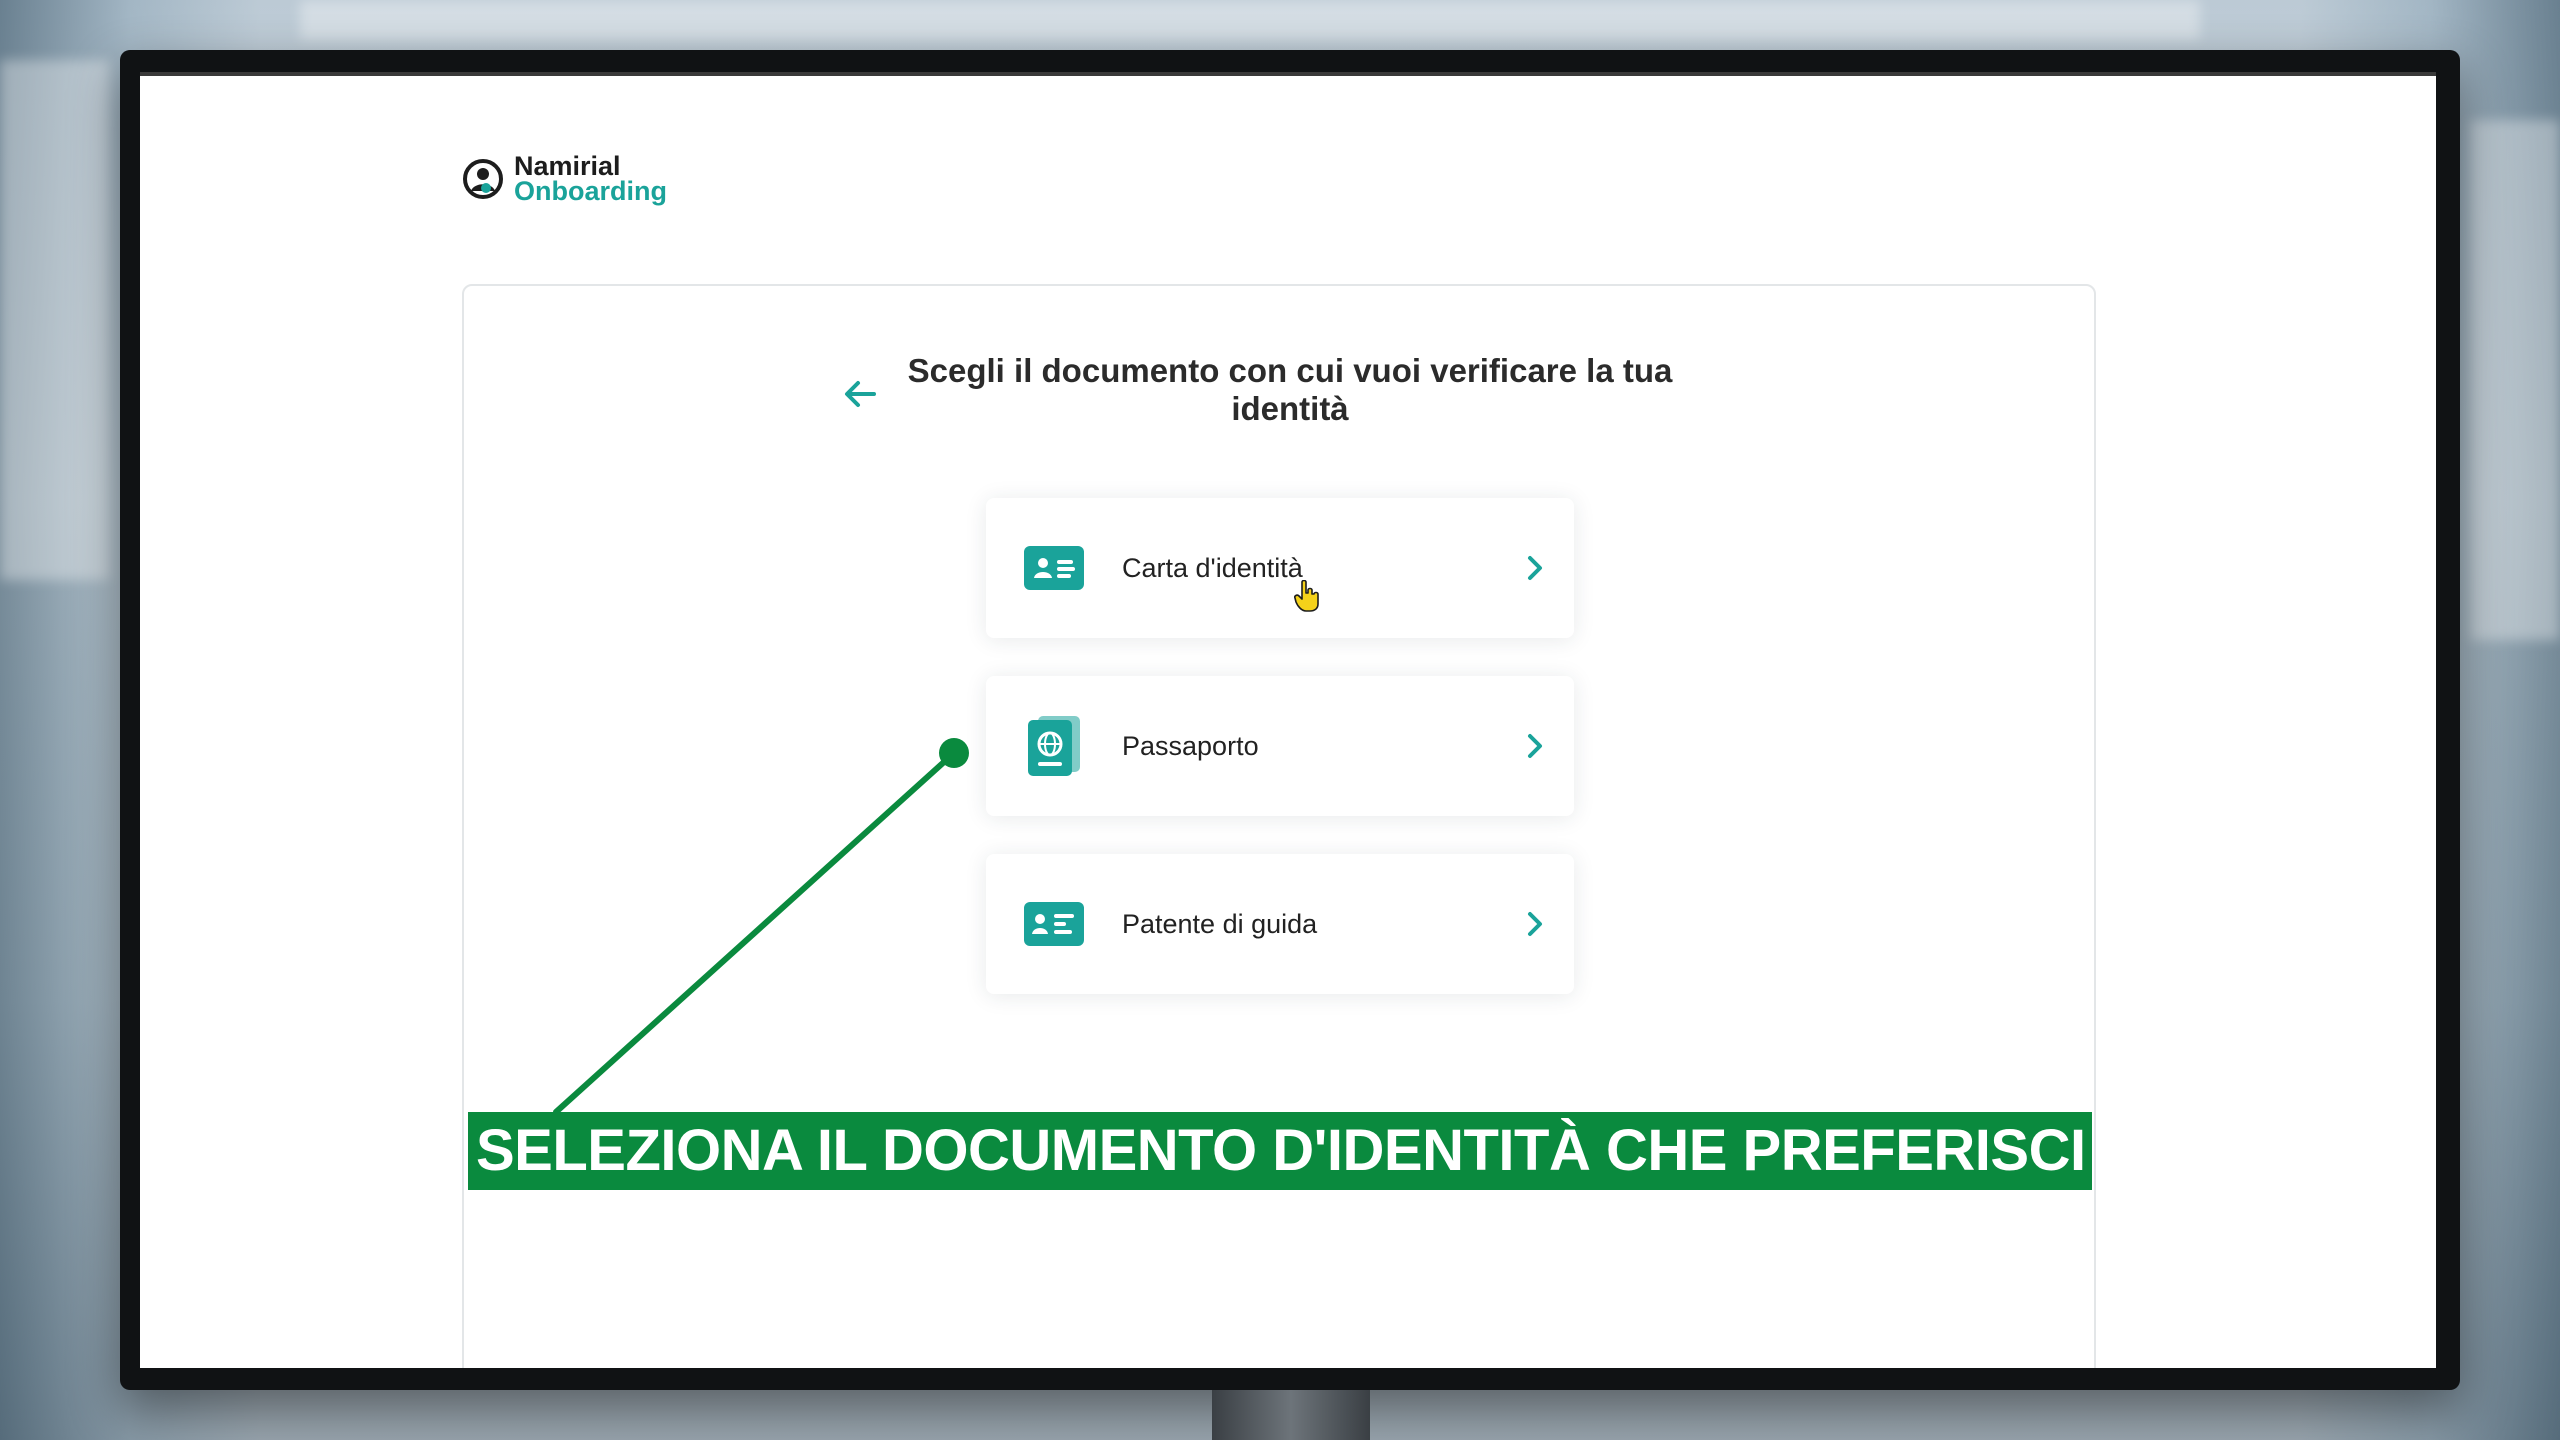 This screenshot has width=2560, height=1440. Describe the element at coordinates (1054, 746) in the screenshot. I see `passport-icon` at that location.